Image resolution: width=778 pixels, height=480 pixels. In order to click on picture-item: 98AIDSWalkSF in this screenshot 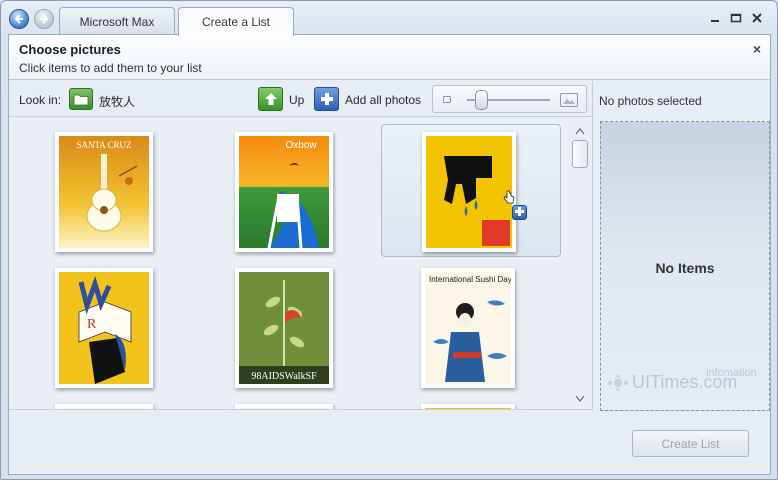, I will do `click(289, 330)`.